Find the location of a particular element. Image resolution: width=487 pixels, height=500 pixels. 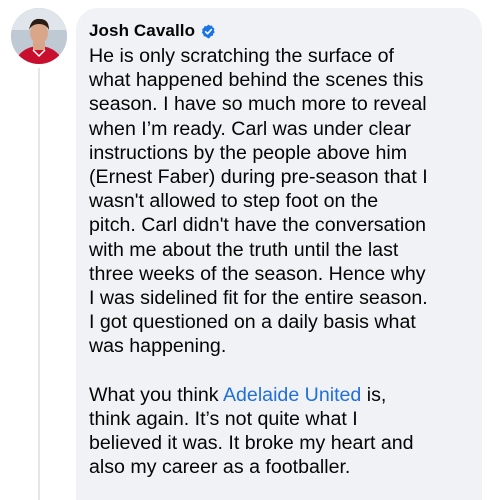

comment-line: What you think Adelaide United is, is located at coordinates (279, 395).